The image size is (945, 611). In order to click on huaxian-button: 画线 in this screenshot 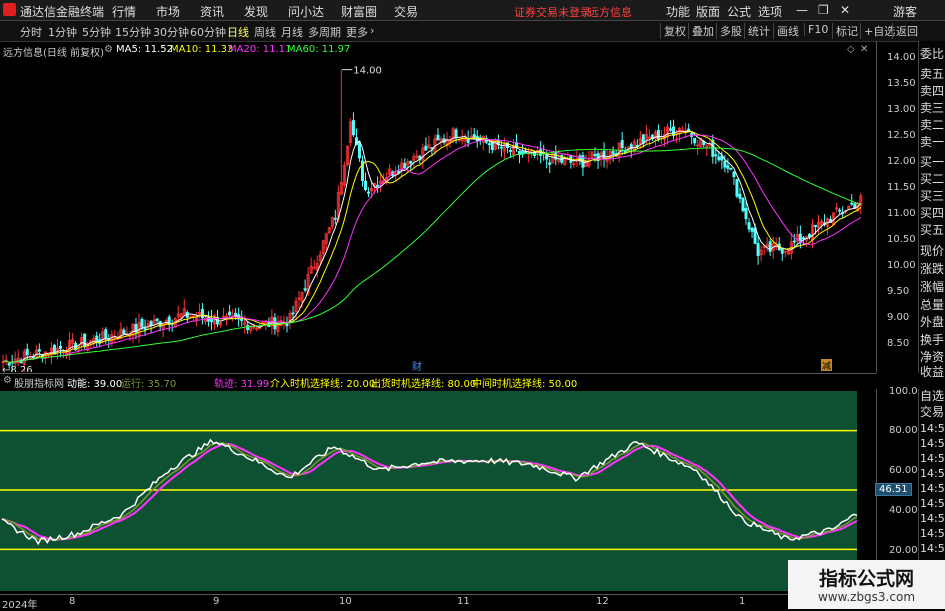, I will do `click(786, 31)`.